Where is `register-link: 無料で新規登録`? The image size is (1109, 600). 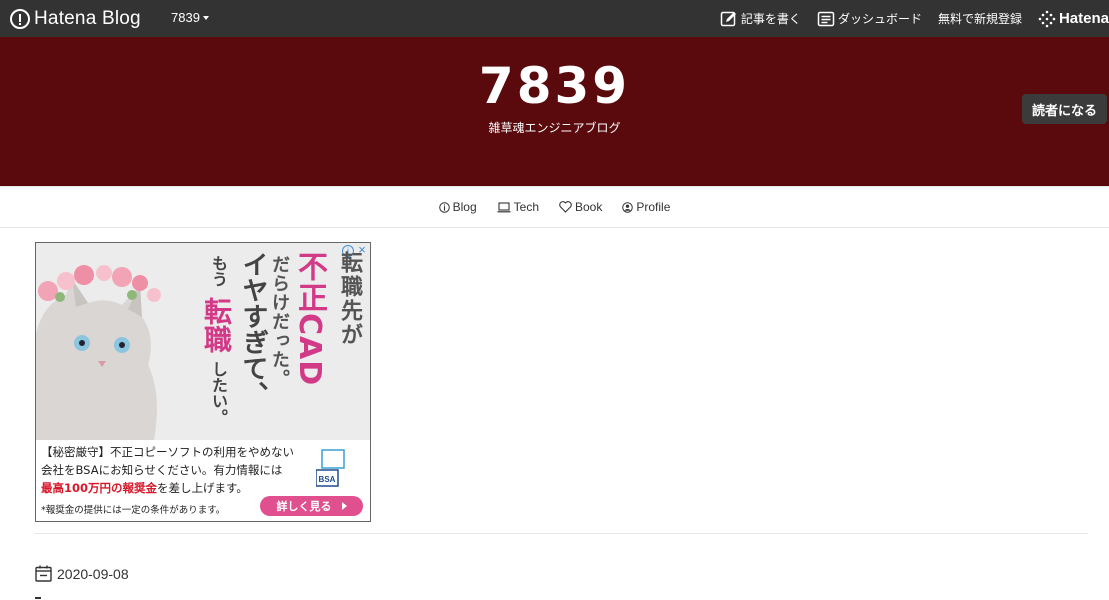 register-link: 無料で新規登録 is located at coordinates (980, 18).